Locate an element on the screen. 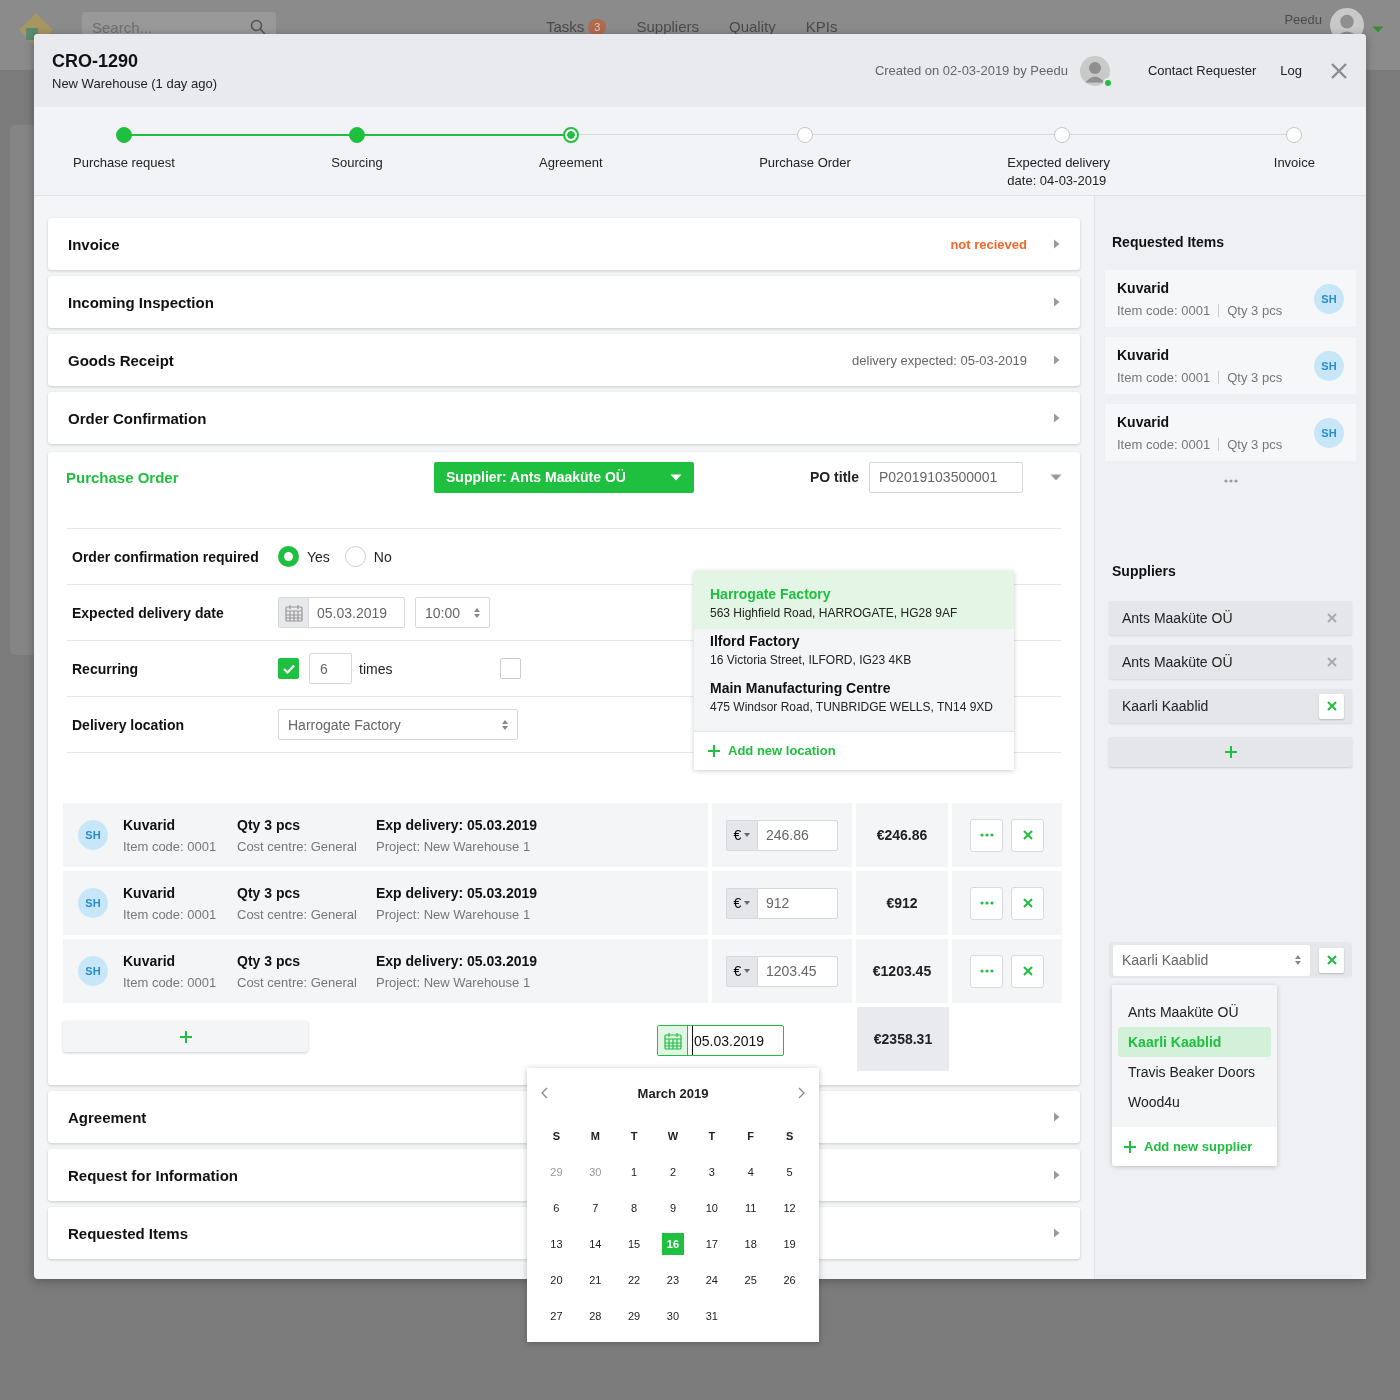 The height and width of the screenshot is (1400, 1400). section-title: Goods Receipt is located at coordinates (121, 360).